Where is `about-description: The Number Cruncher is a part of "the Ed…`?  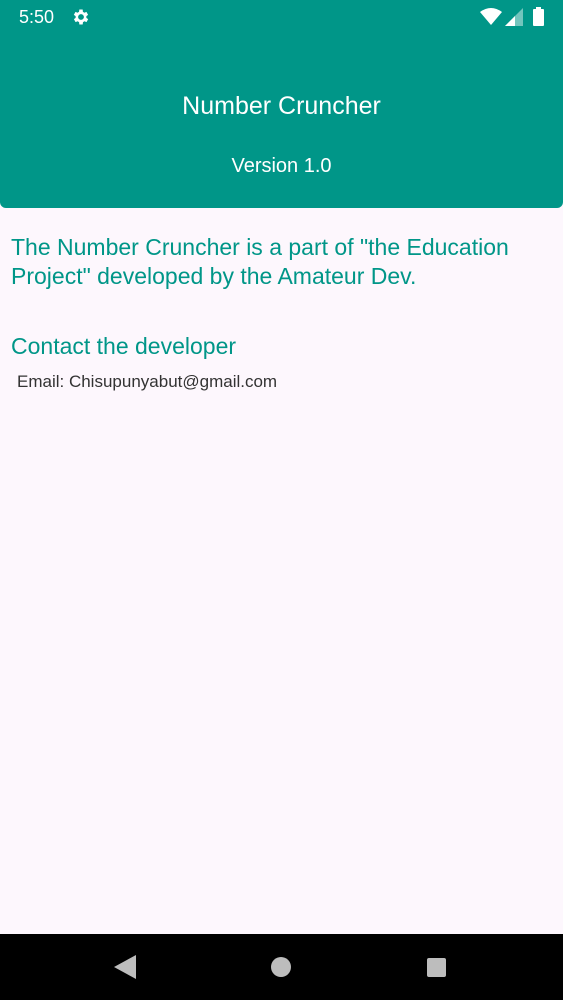
about-description: The Number Cruncher is a part of "the Ed… is located at coordinates (260, 261).